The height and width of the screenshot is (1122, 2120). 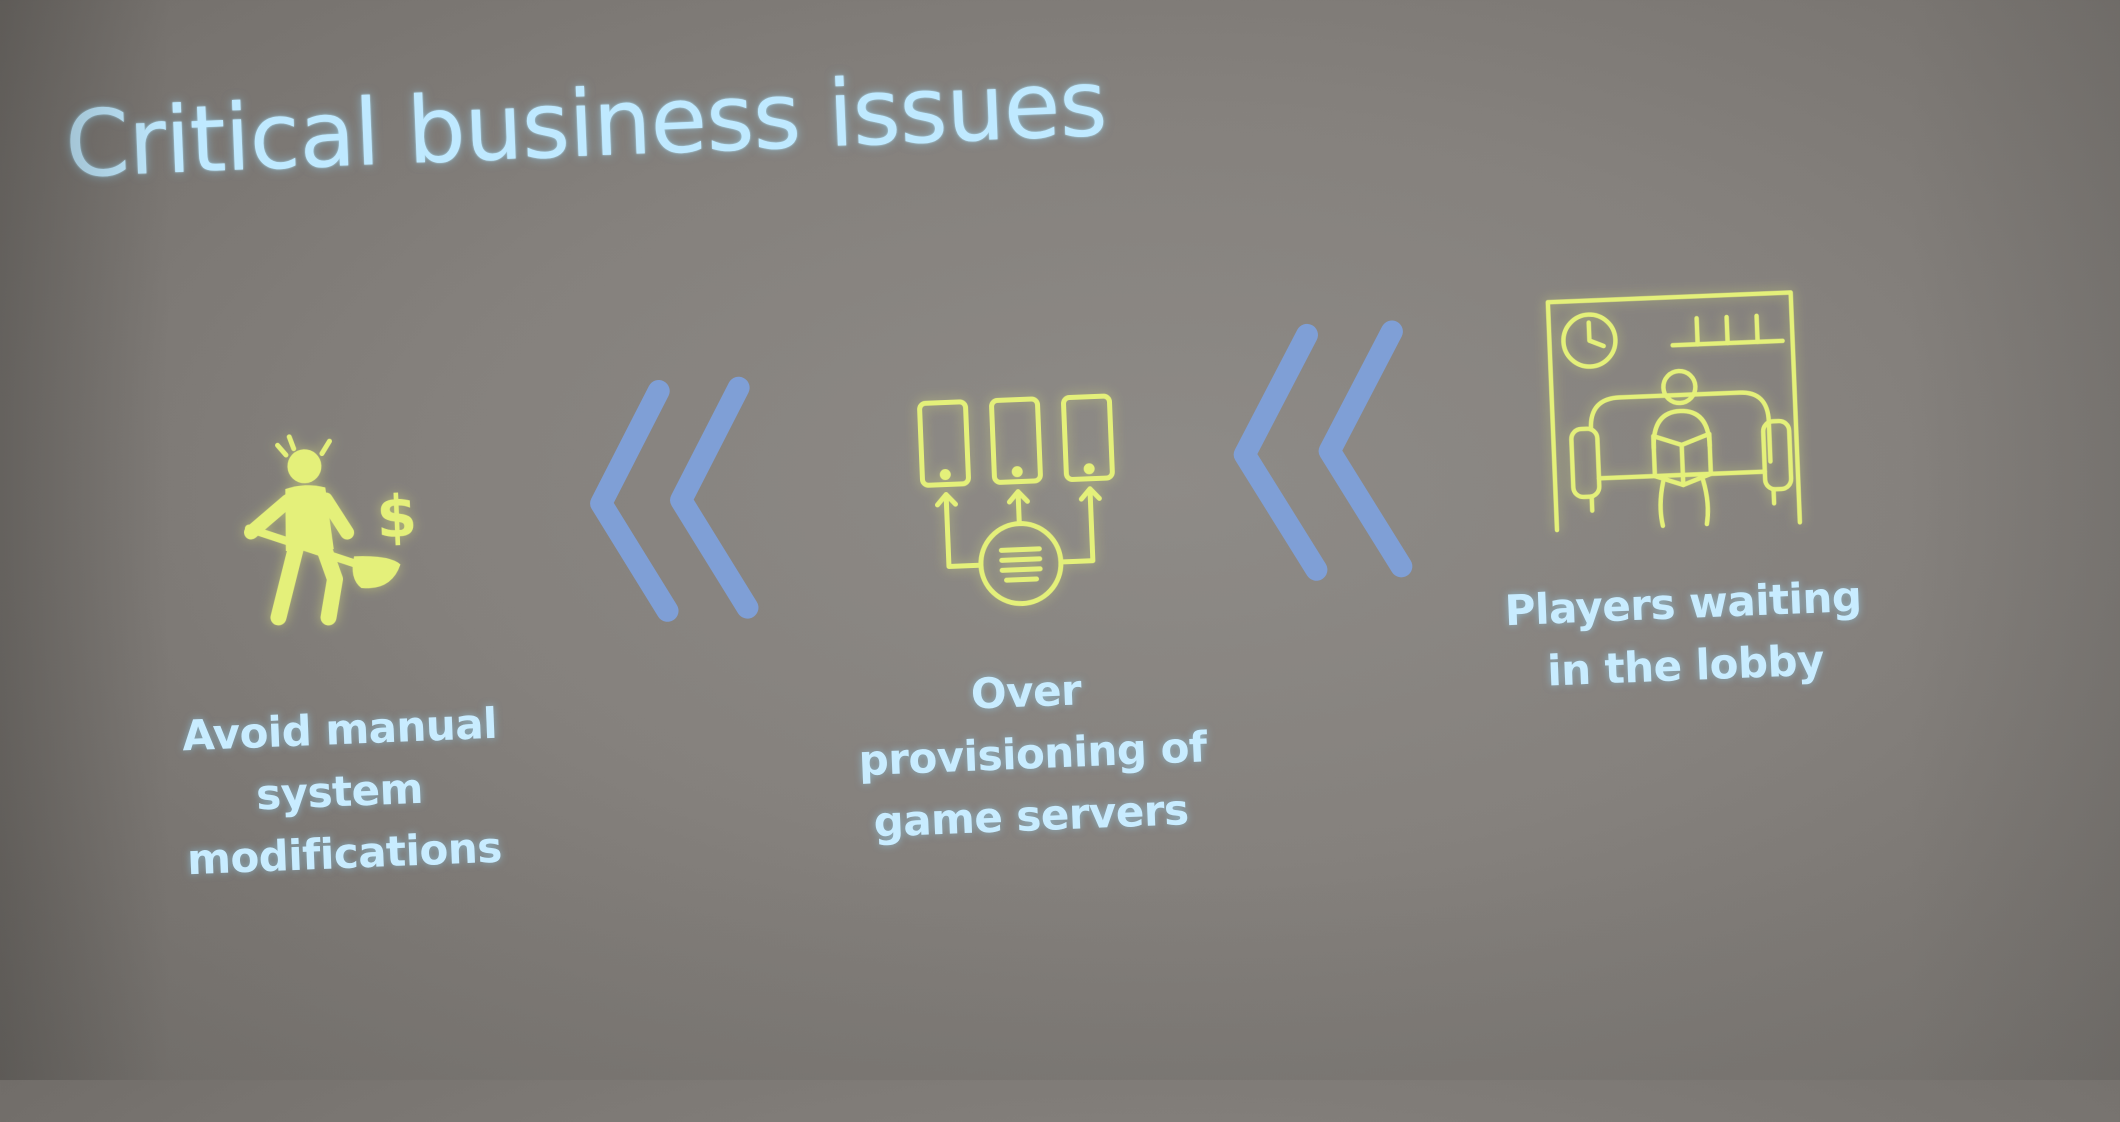 I want to click on game-servers-provisioning-icon, so click(x=1016, y=500).